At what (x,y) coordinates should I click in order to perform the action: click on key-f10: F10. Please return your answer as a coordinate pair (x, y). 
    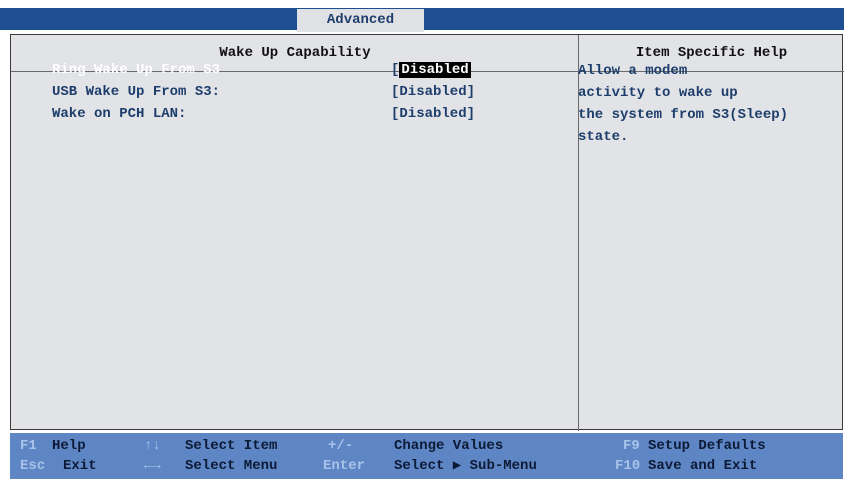
    Looking at the image, I should click on (628, 466).